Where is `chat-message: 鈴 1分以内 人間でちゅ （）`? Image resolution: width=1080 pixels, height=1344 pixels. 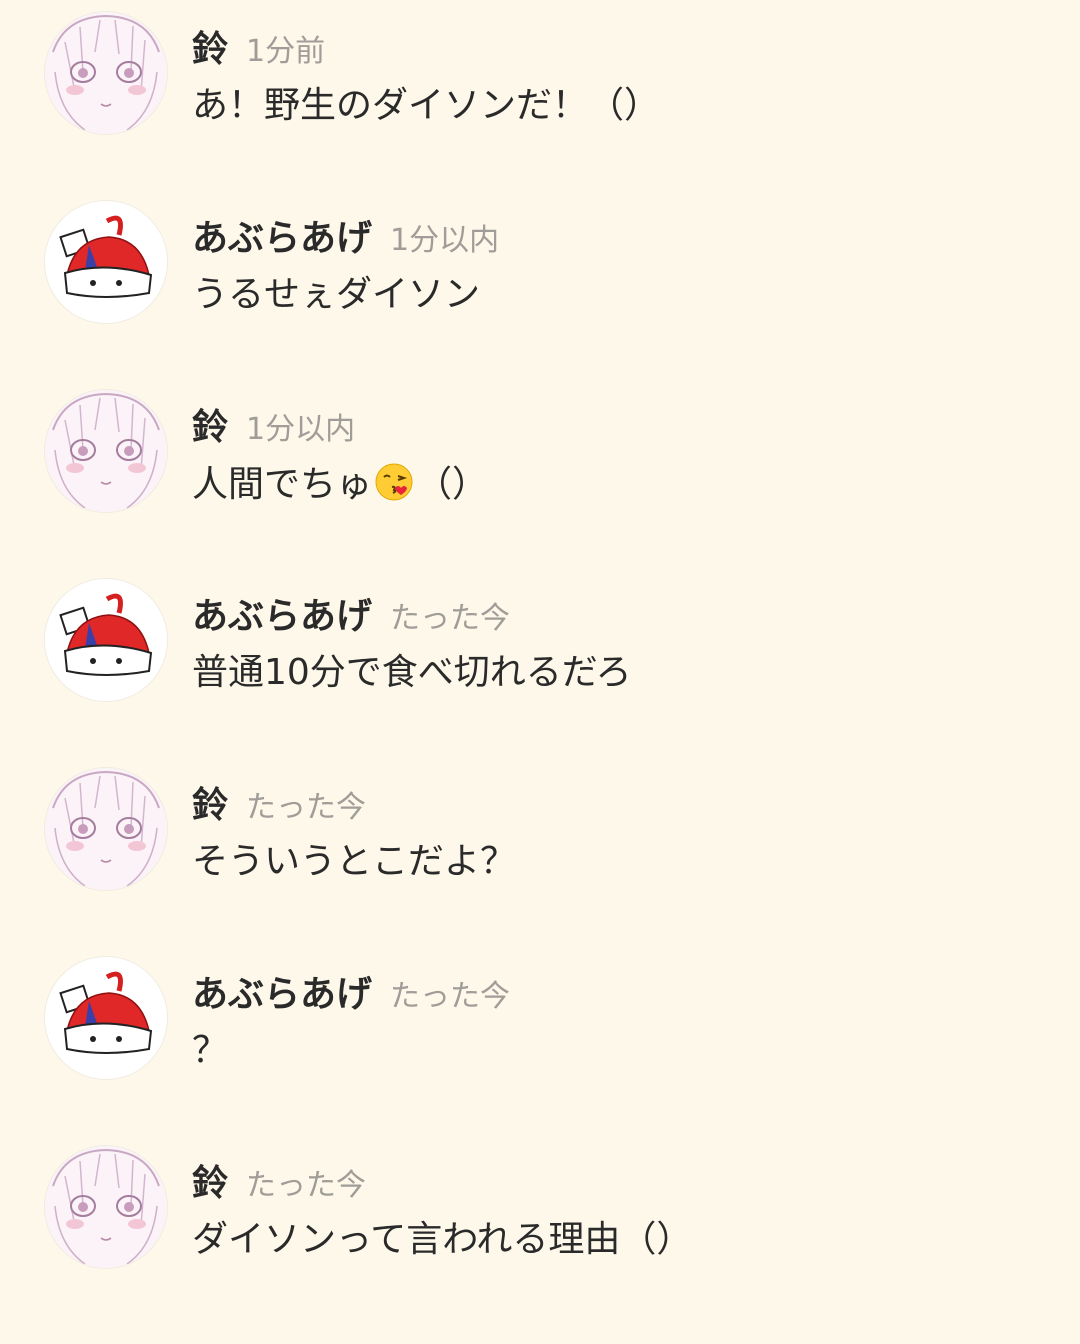 chat-message: 鈴 1分以内 人間でちゅ （） is located at coordinates (540, 448).